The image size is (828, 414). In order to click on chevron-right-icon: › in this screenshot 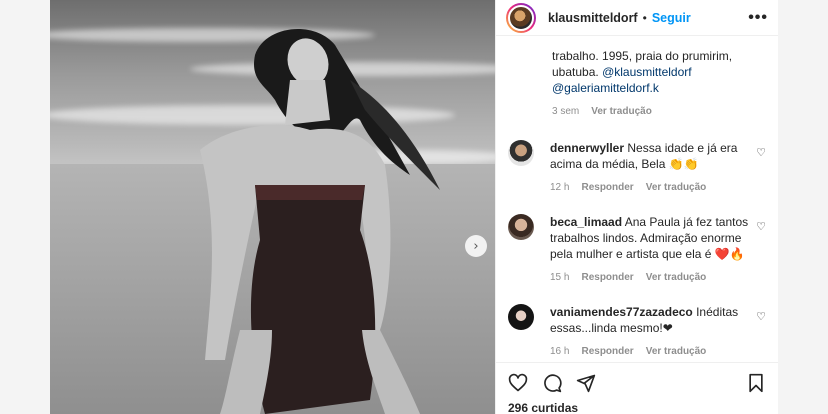, I will do `click(476, 246)`.